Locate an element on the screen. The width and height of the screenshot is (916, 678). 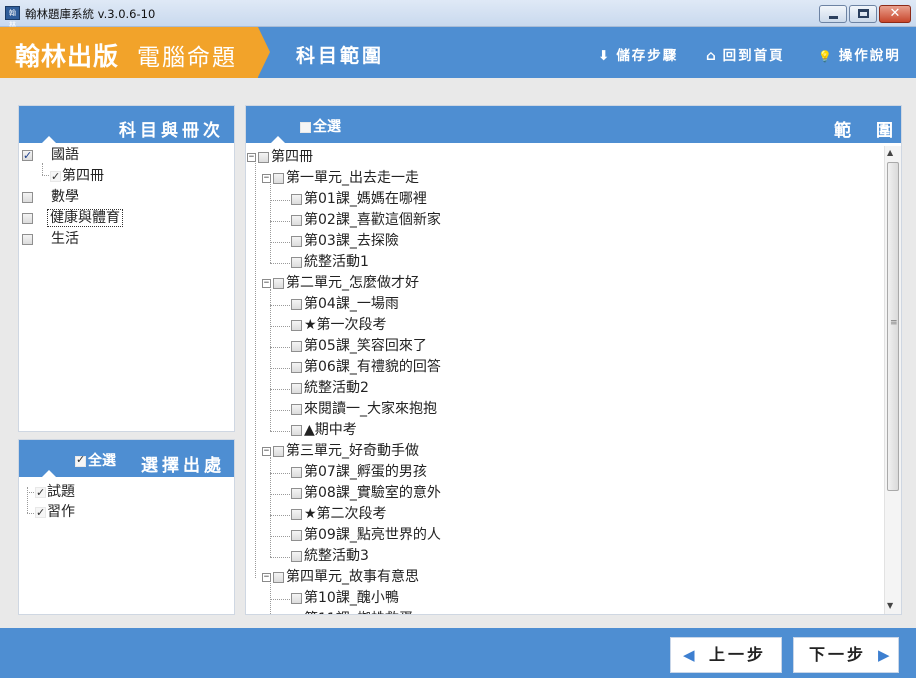
scope-lesson: 第04課_一場雨 is located at coordinates (345, 304).